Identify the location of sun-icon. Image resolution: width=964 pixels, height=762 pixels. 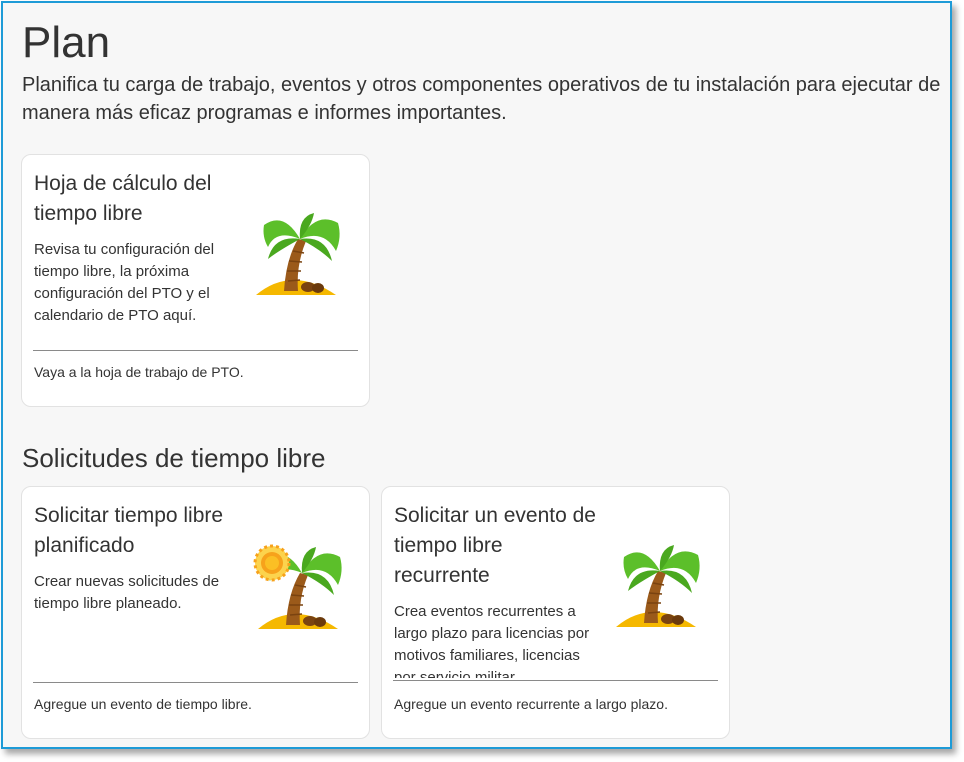
(272, 563).